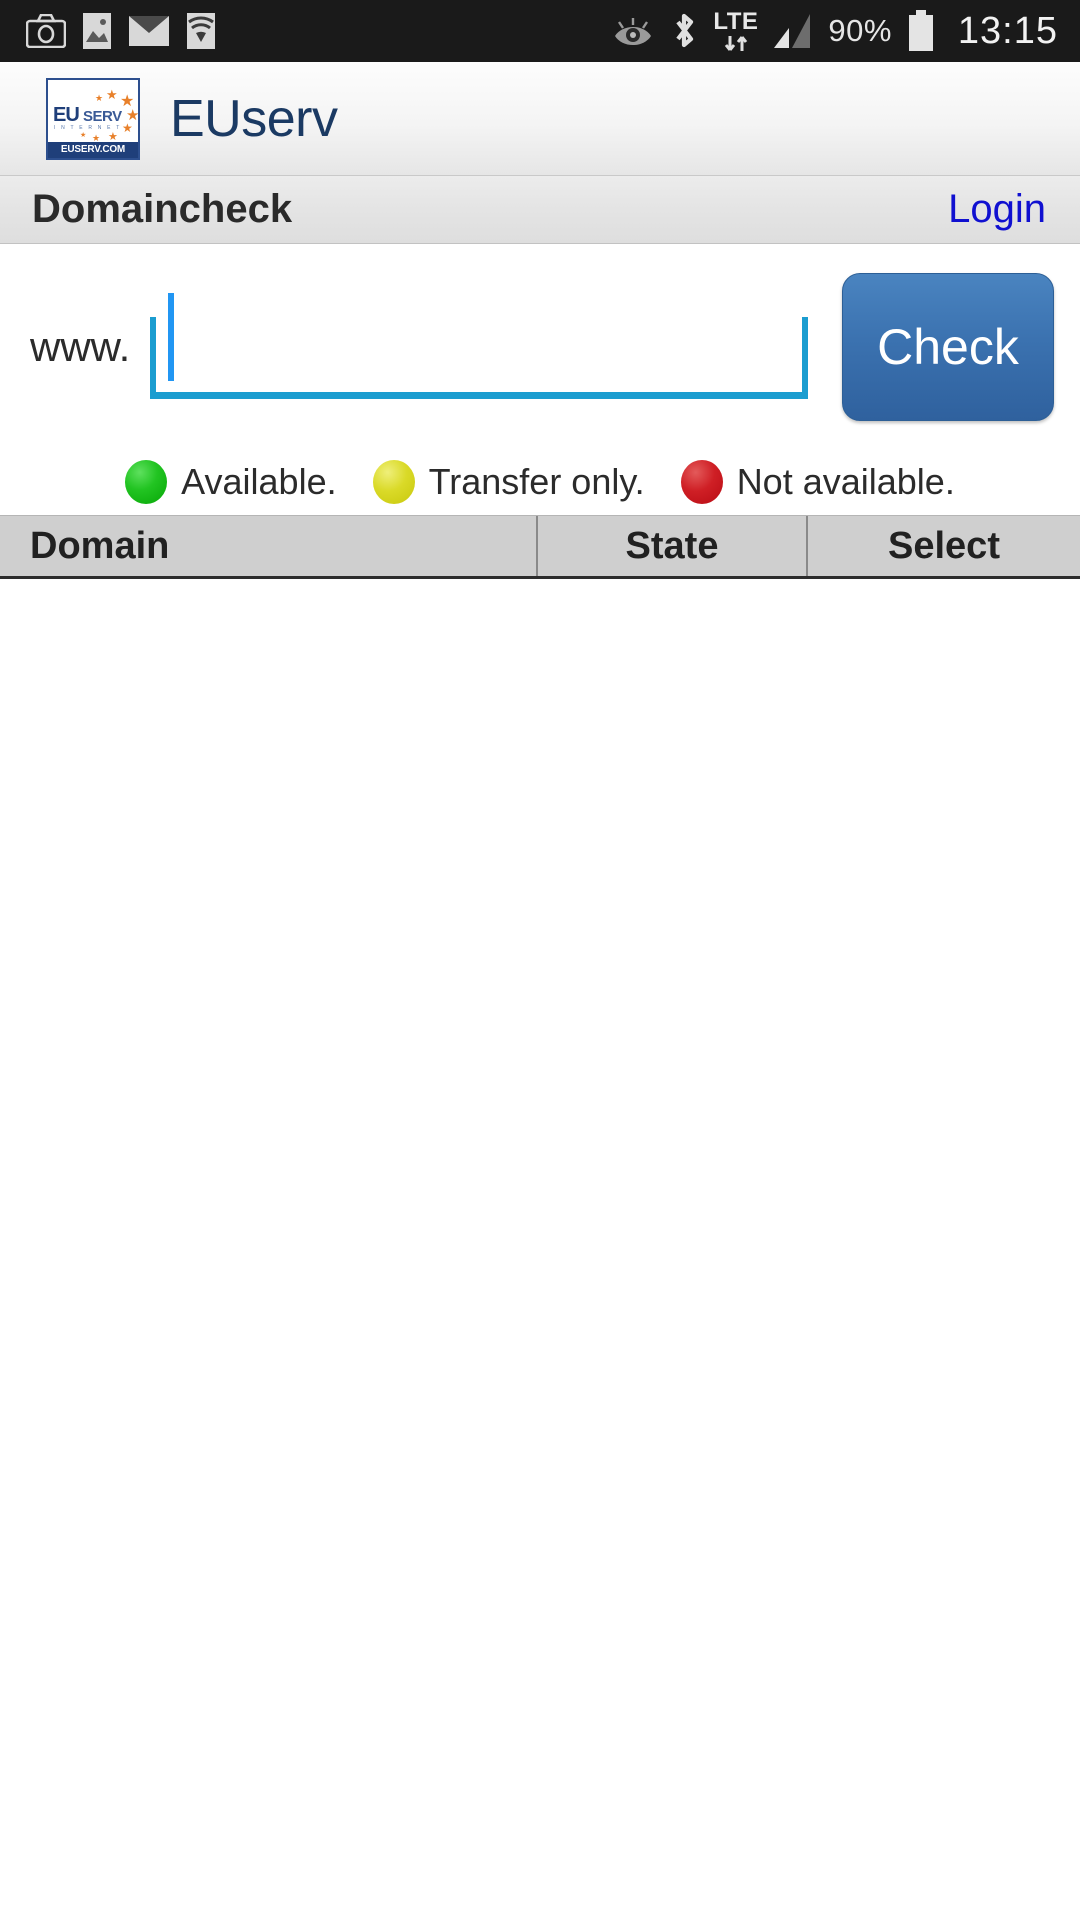 The height and width of the screenshot is (1920, 1080). I want to click on battery-percent: 90%, so click(860, 30).